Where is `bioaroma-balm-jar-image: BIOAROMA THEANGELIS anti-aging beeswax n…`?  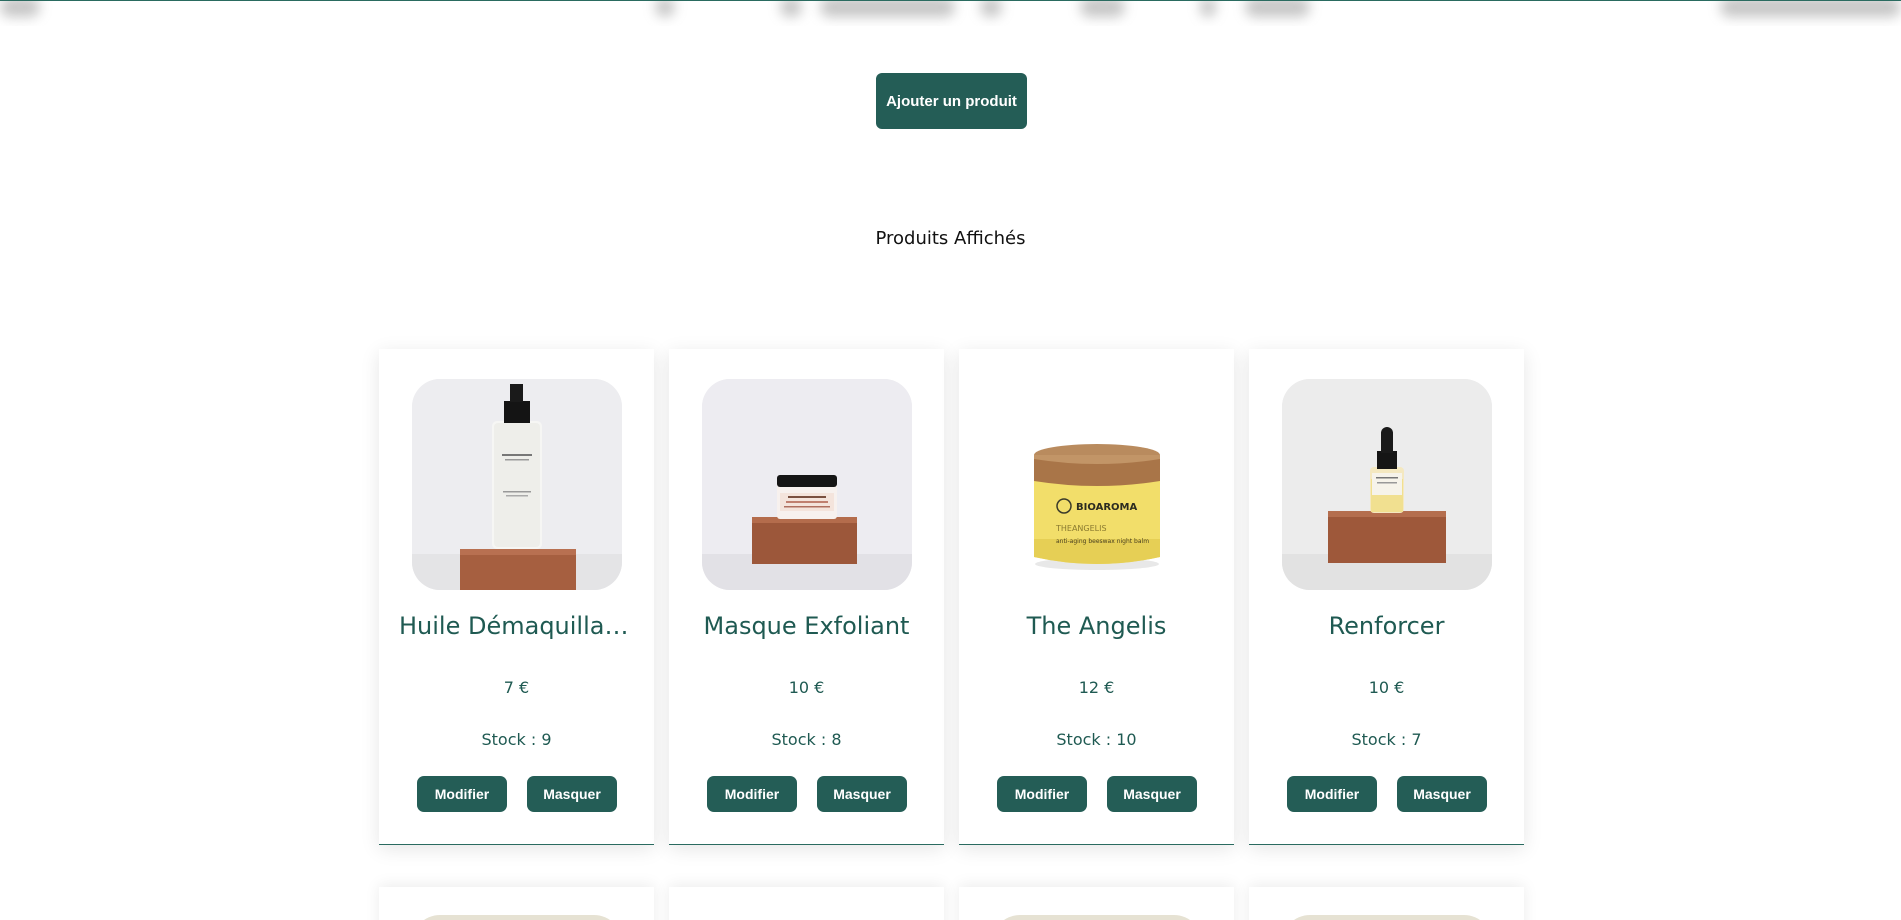
bioaroma-balm-jar-image: BIOAROMA THEANGELIS anti-aging beeswax n… is located at coordinates (1097, 484).